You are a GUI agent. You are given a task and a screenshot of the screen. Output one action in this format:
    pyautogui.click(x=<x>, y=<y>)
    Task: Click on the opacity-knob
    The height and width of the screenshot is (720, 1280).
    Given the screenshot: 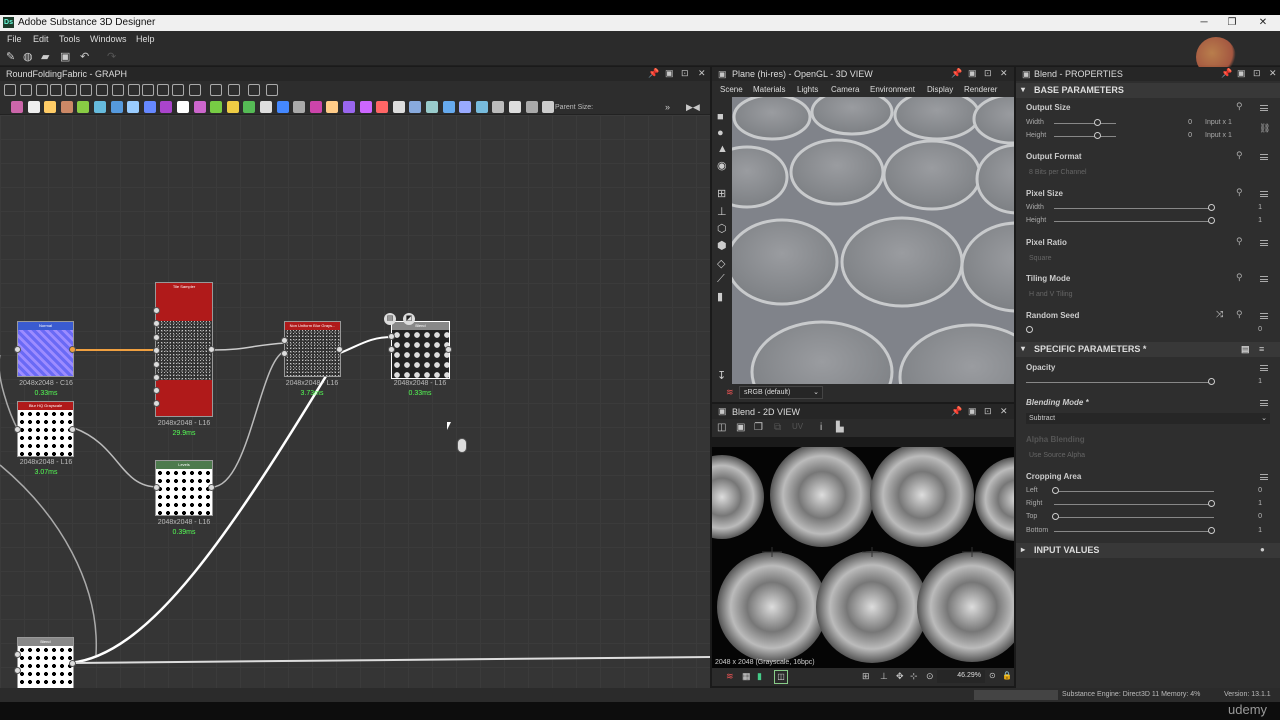 What is the action you would take?
    pyautogui.click(x=1211, y=381)
    